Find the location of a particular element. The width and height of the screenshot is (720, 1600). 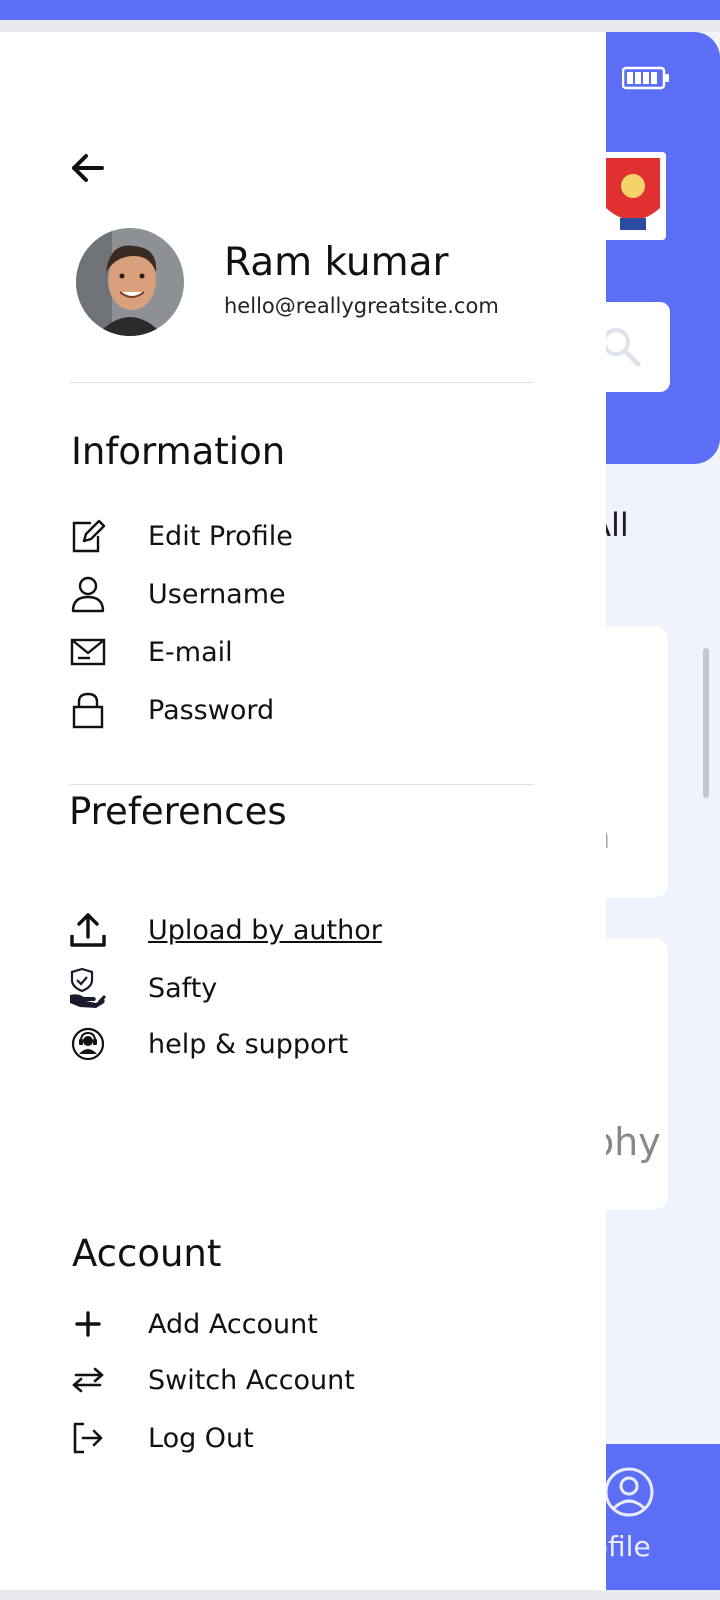

menu-item-switch-account: Switch Account is located at coordinates (211, 1380).